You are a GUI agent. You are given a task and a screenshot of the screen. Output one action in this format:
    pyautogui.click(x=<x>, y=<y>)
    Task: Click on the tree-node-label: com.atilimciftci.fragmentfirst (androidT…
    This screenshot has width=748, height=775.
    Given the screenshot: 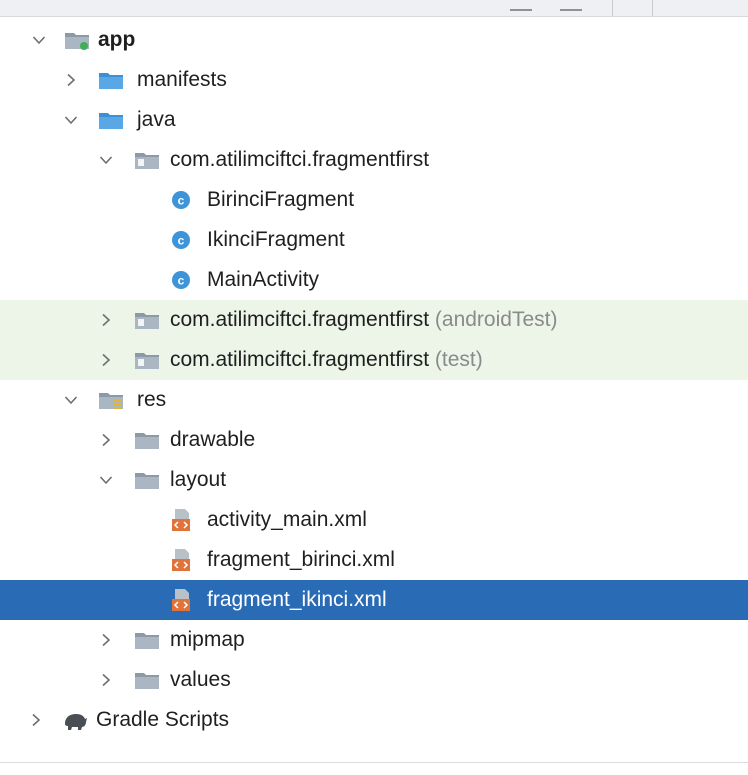 What is the action you would take?
    pyautogui.click(x=363, y=320)
    